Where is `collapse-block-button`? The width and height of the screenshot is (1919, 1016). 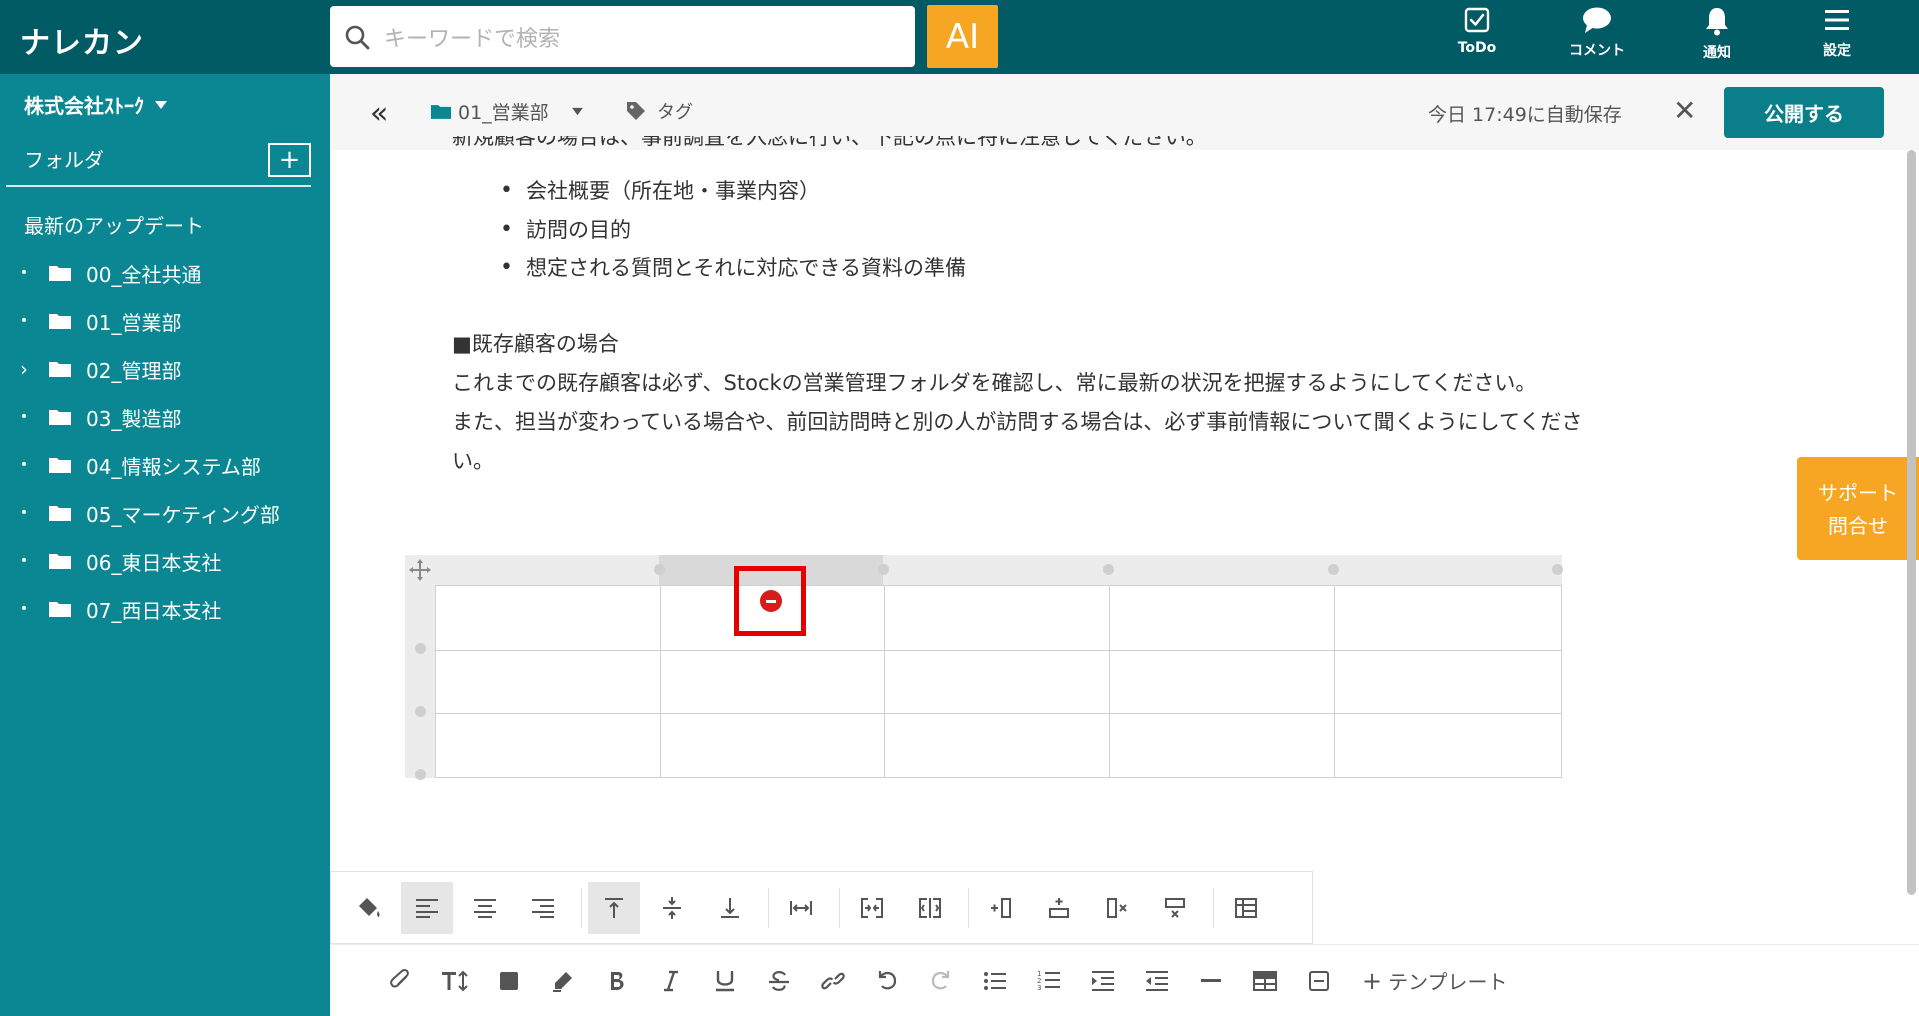 collapse-block-button is located at coordinates (1319, 981).